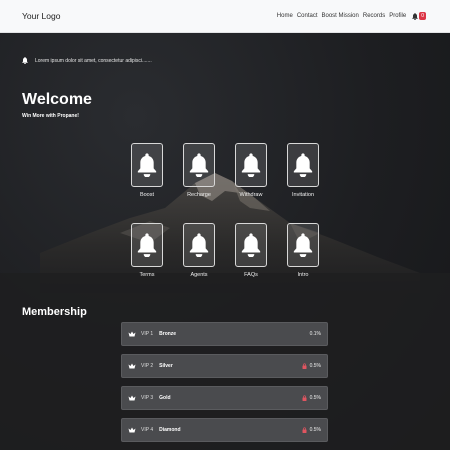 The width and height of the screenshot is (450, 450). What do you see at coordinates (170, 430) in the screenshot?
I see `vip-name: Diamond` at bounding box center [170, 430].